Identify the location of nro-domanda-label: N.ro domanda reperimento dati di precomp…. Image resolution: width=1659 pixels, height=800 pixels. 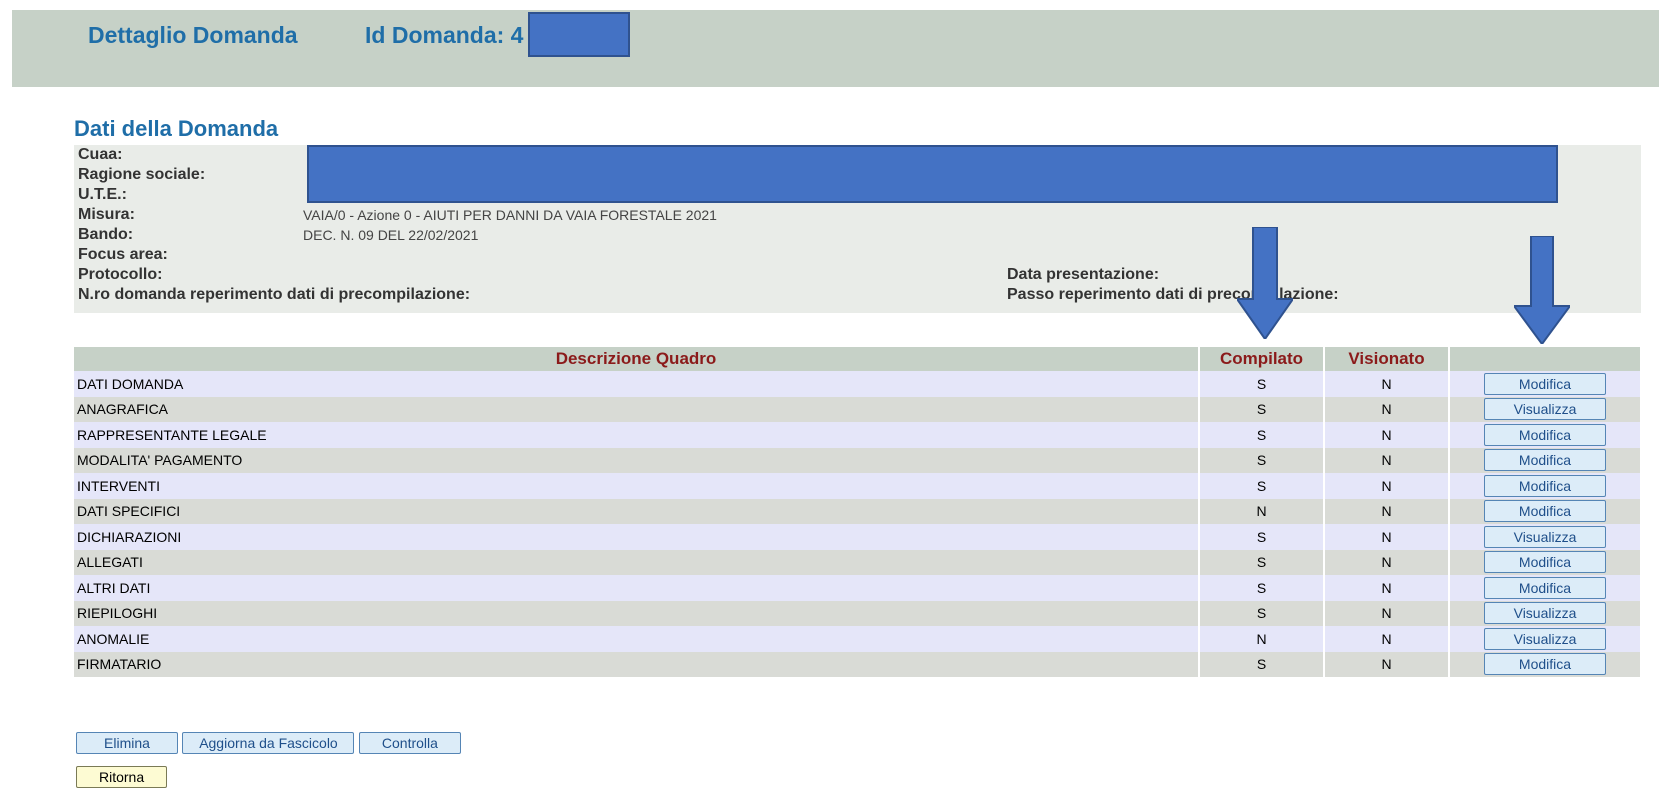
(274, 294).